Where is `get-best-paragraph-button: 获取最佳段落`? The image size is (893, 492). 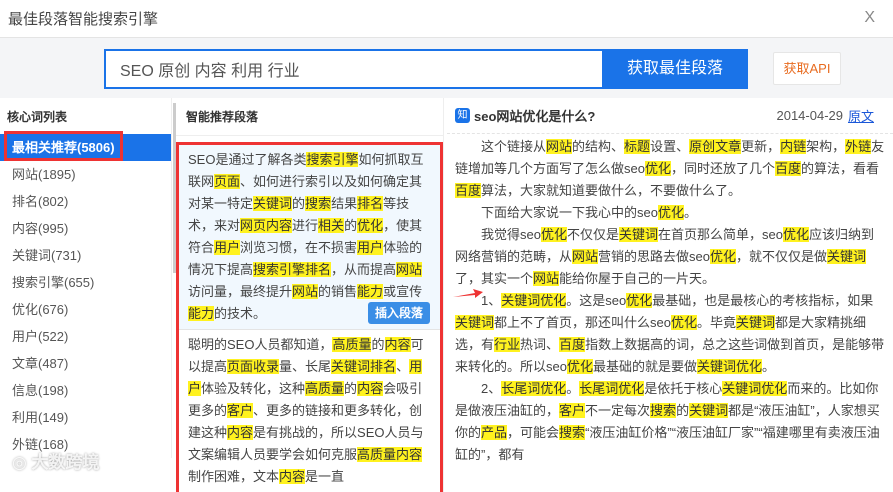
get-best-paragraph-button: 获取最佳段落 is located at coordinates (675, 69).